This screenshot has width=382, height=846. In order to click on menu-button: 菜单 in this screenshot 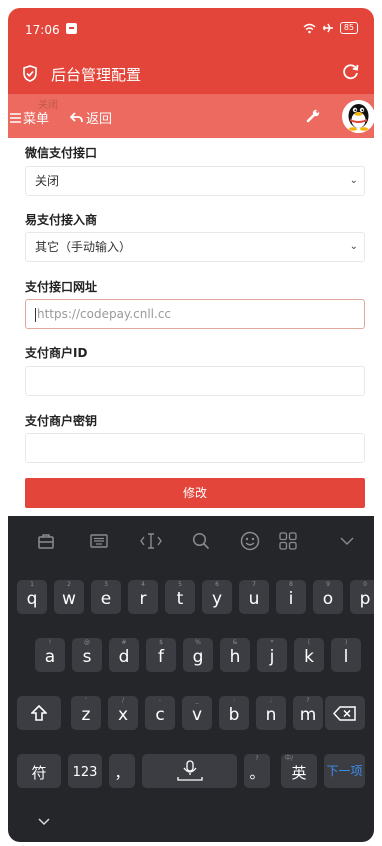, I will do `click(29, 117)`.